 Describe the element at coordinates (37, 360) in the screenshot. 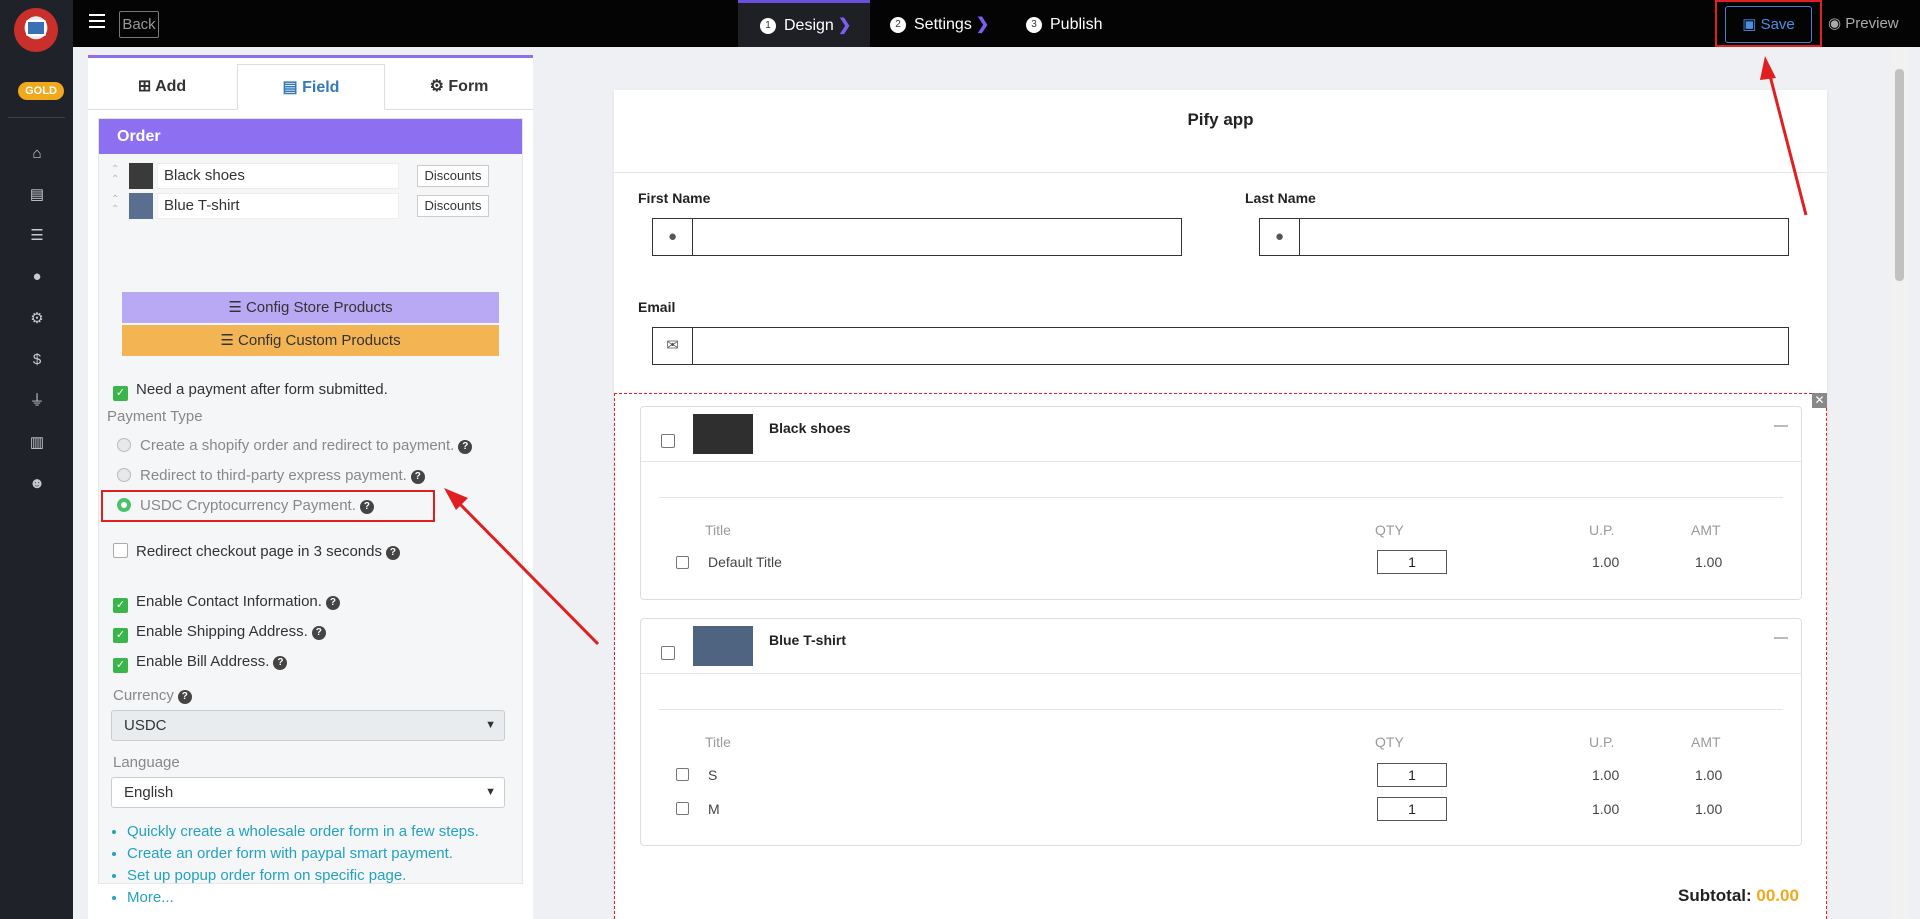

I see `dollar-icon: $` at that location.